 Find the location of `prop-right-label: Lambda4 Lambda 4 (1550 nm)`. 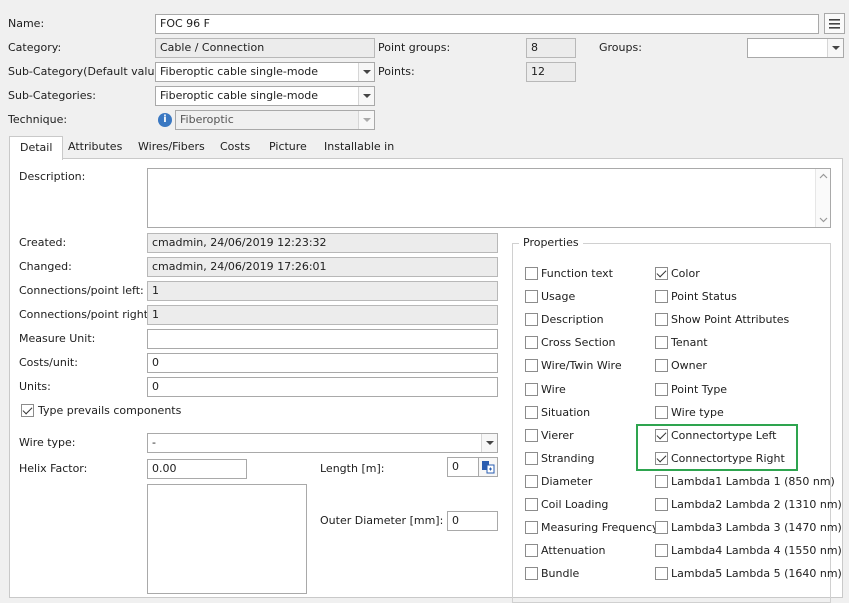

prop-right-label: Lambda4 Lambda 4 (1550 nm) is located at coordinates (756, 550).